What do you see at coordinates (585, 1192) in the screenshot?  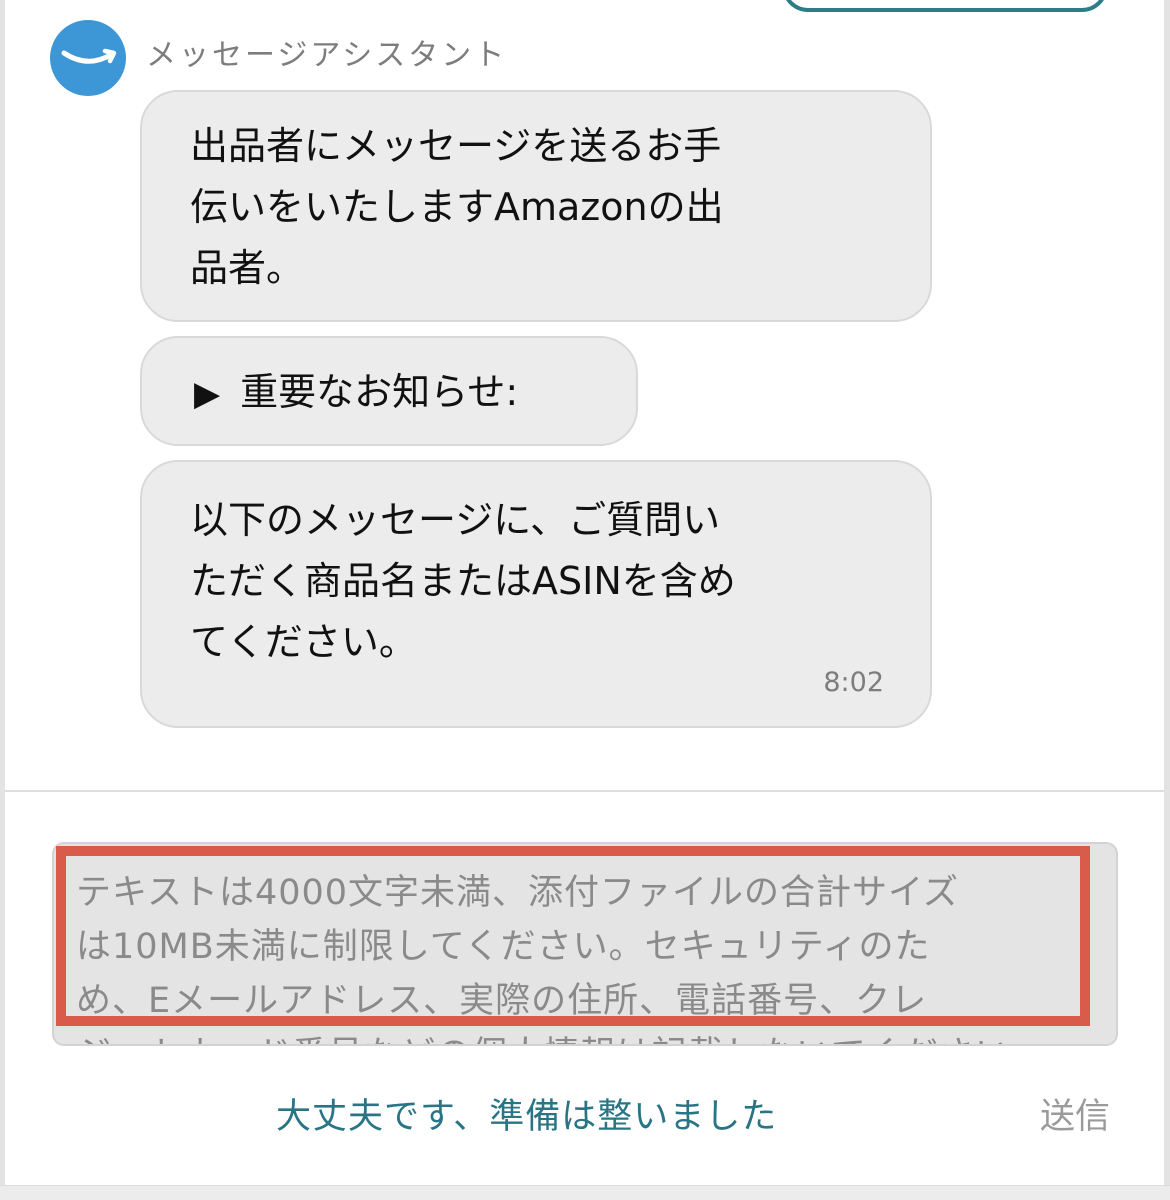 I see `window-bottom-edge` at bounding box center [585, 1192].